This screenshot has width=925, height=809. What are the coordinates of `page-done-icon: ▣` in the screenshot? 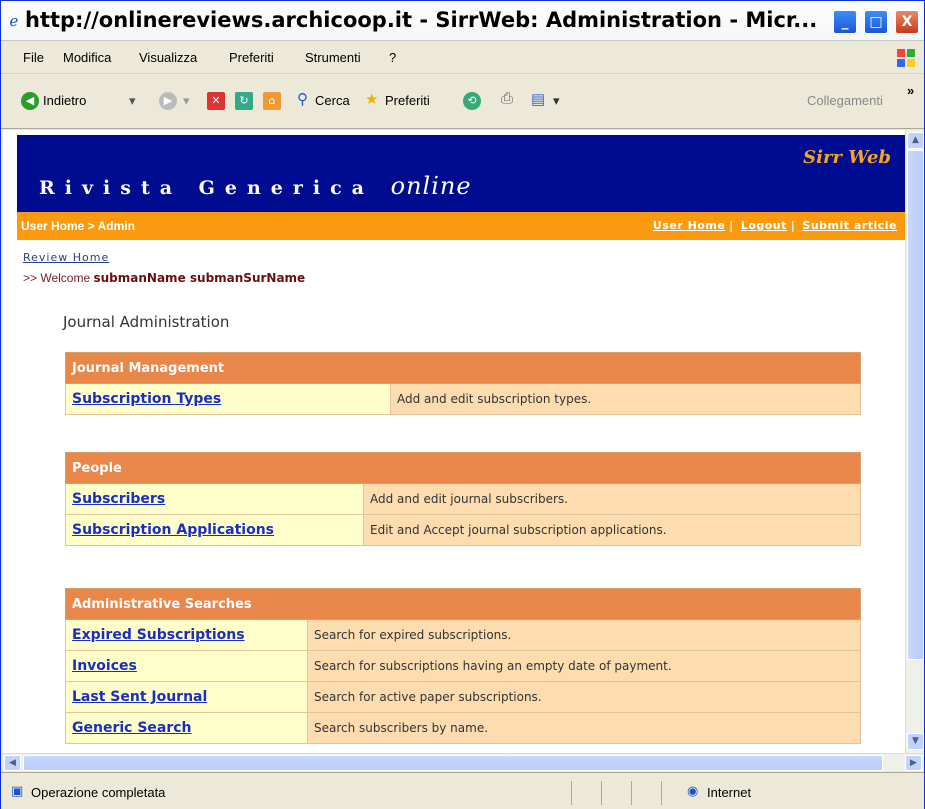 It's located at (17, 791).